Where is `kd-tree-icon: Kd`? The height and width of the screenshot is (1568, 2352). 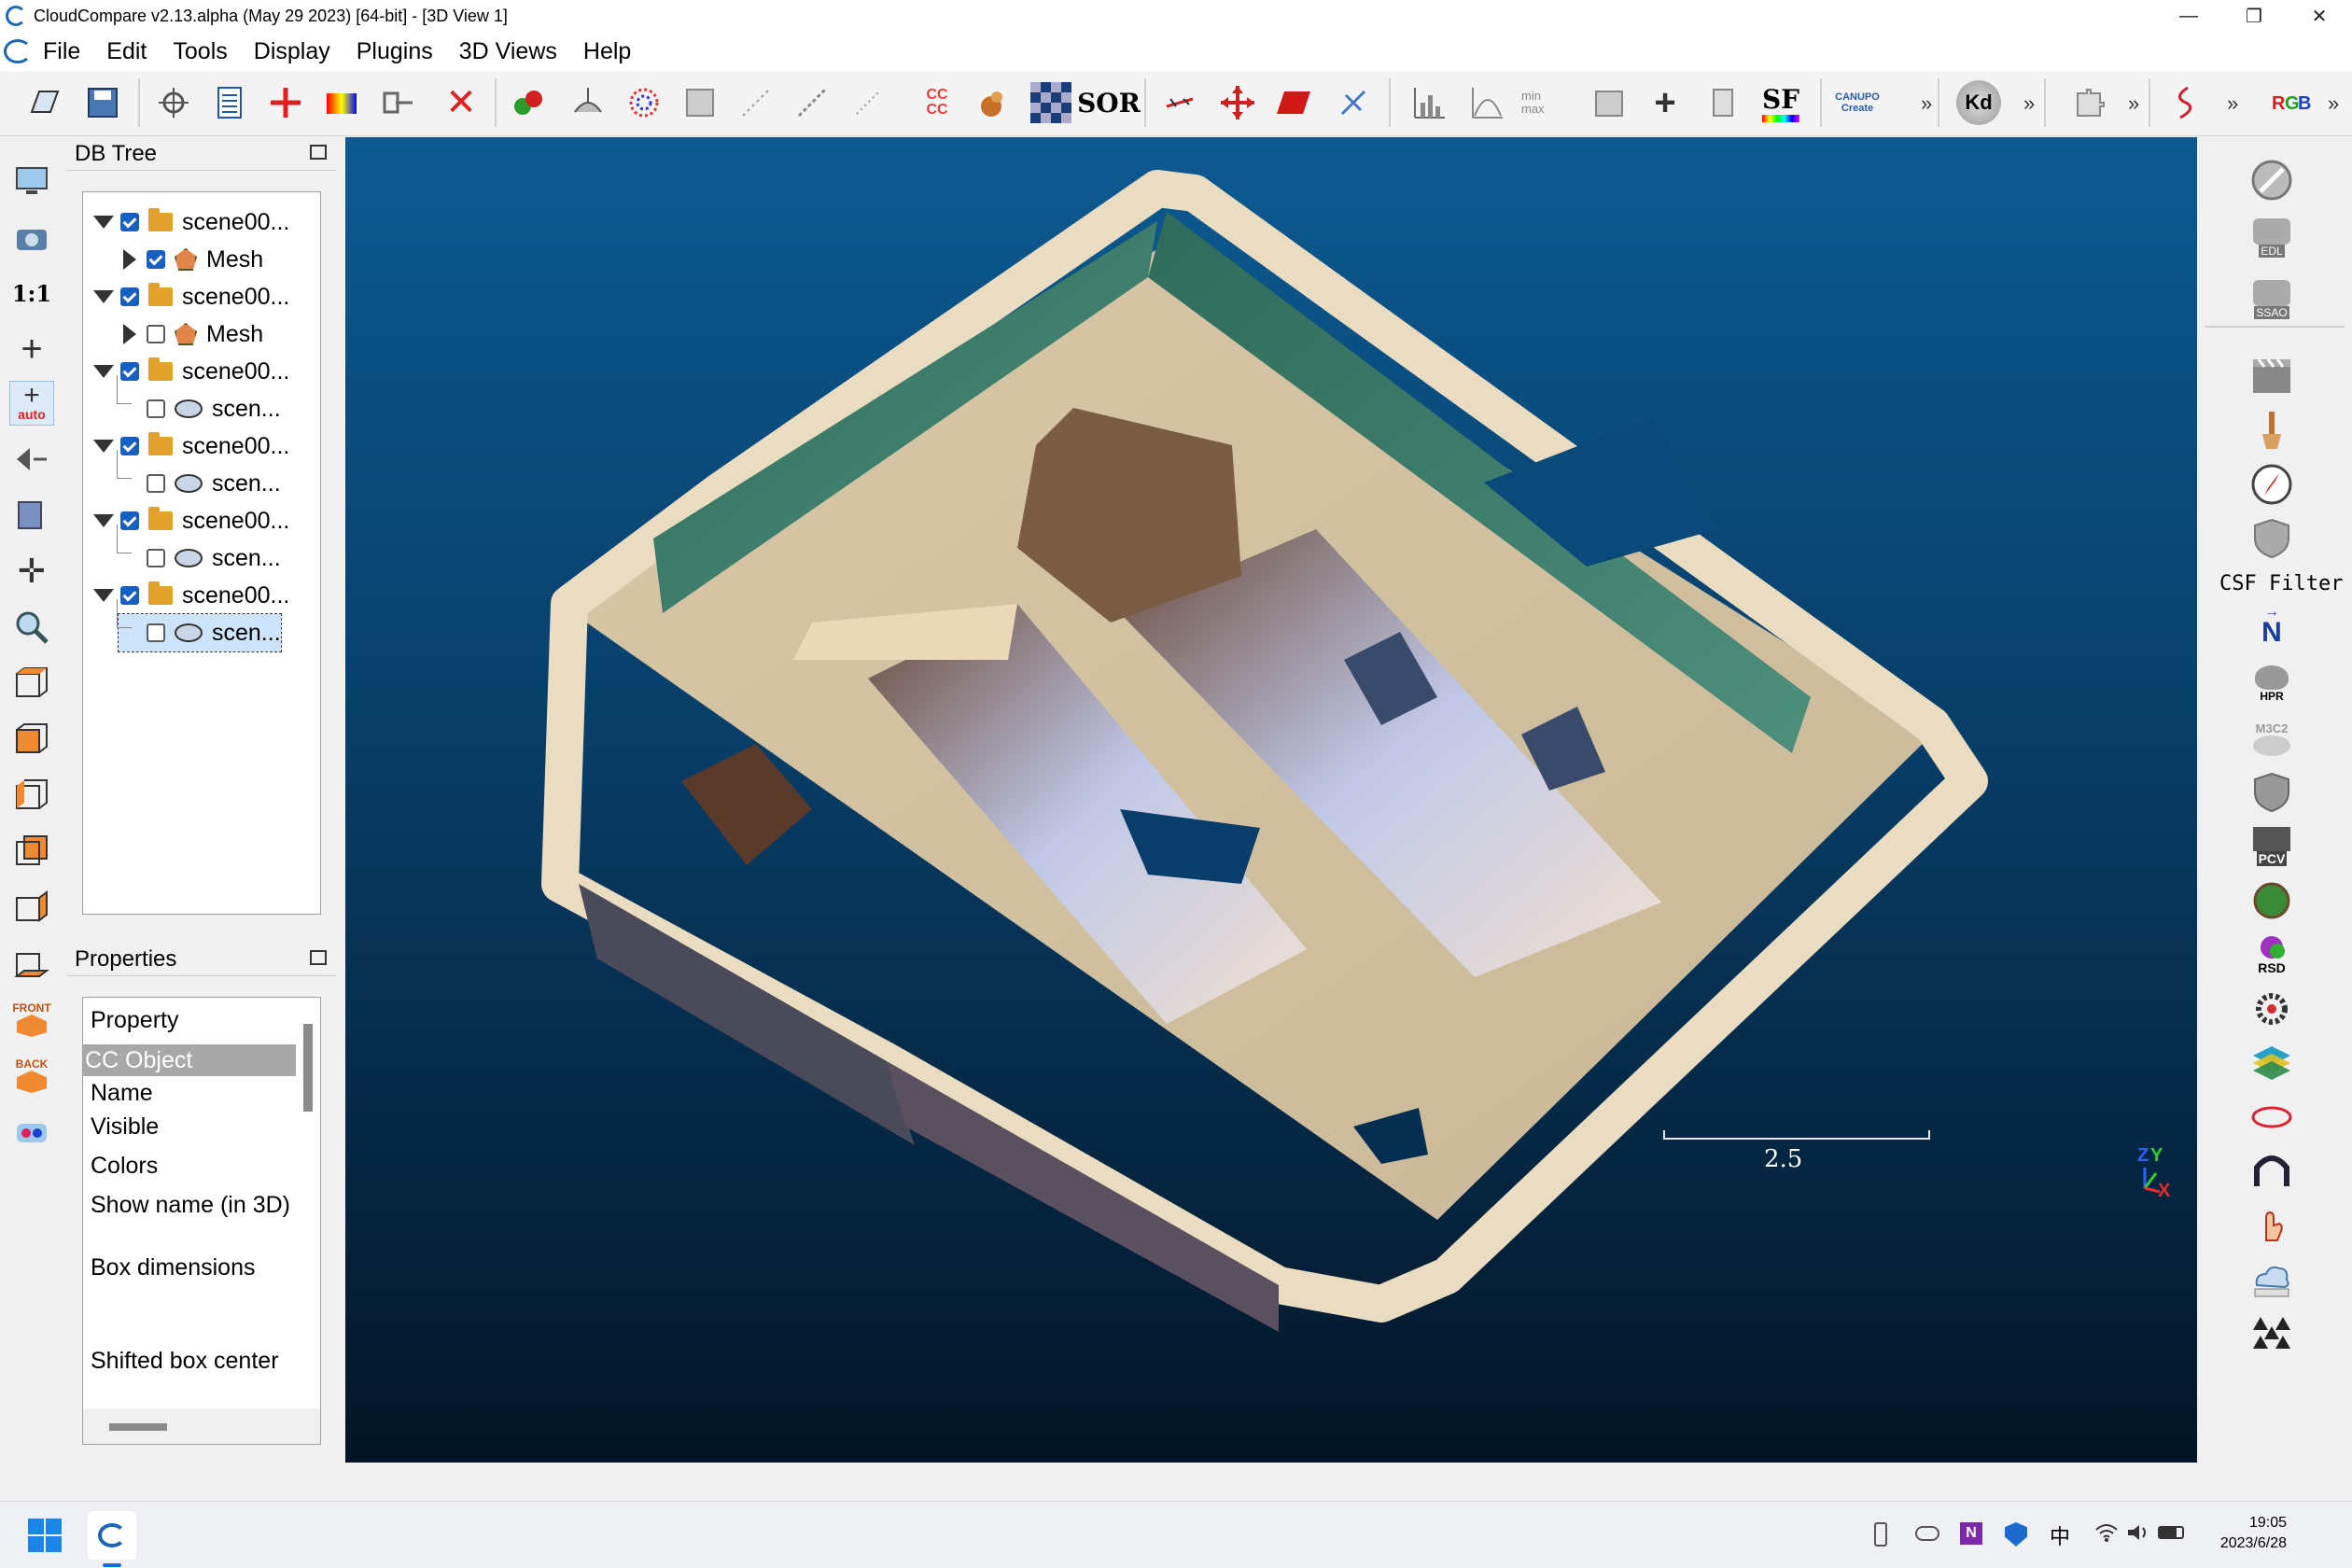
kd-tree-icon: Kd is located at coordinates (1978, 102).